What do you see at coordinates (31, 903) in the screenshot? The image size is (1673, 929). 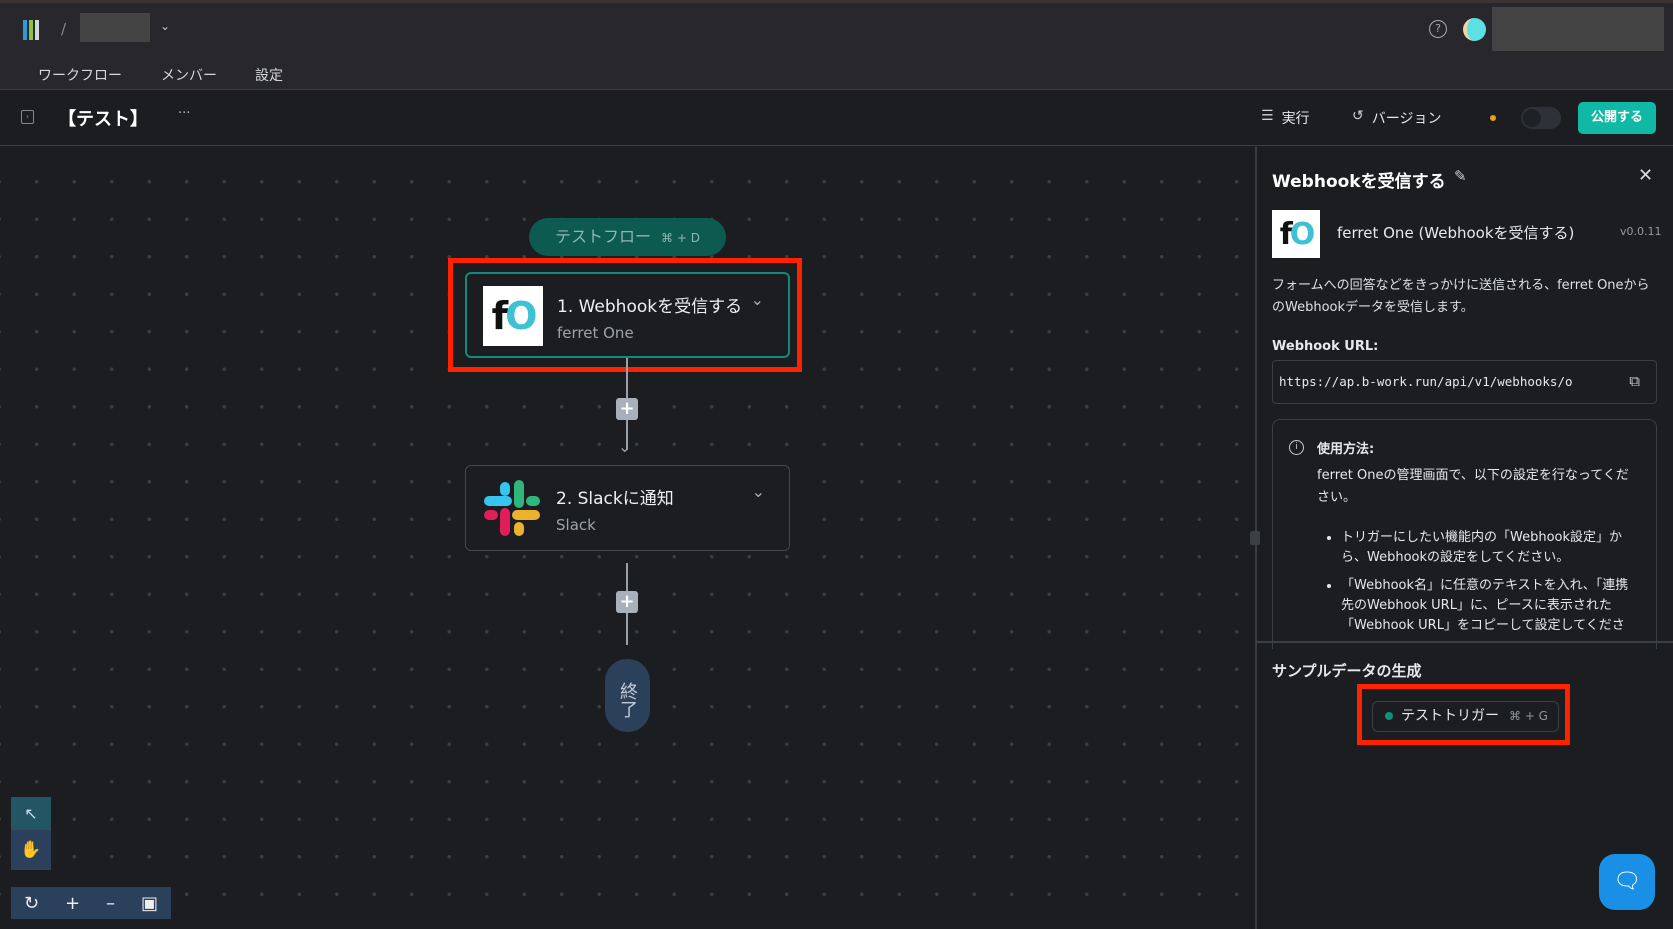 I see `reset-icon: ↻` at bounding box center [31, 903].